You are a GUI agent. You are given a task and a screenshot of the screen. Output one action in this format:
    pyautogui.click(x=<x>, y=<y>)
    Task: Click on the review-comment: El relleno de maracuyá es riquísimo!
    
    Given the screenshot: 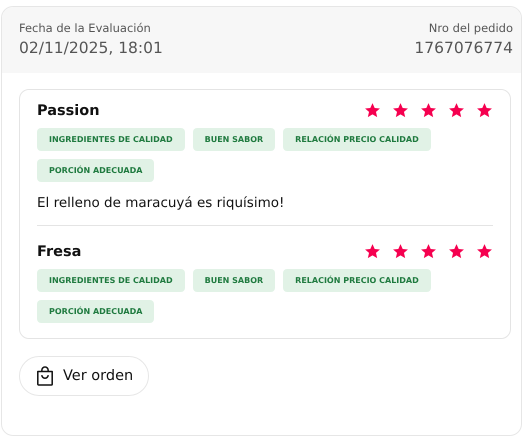 What is the action you would take?
    pyautogui.click(x=161, y=203)
    